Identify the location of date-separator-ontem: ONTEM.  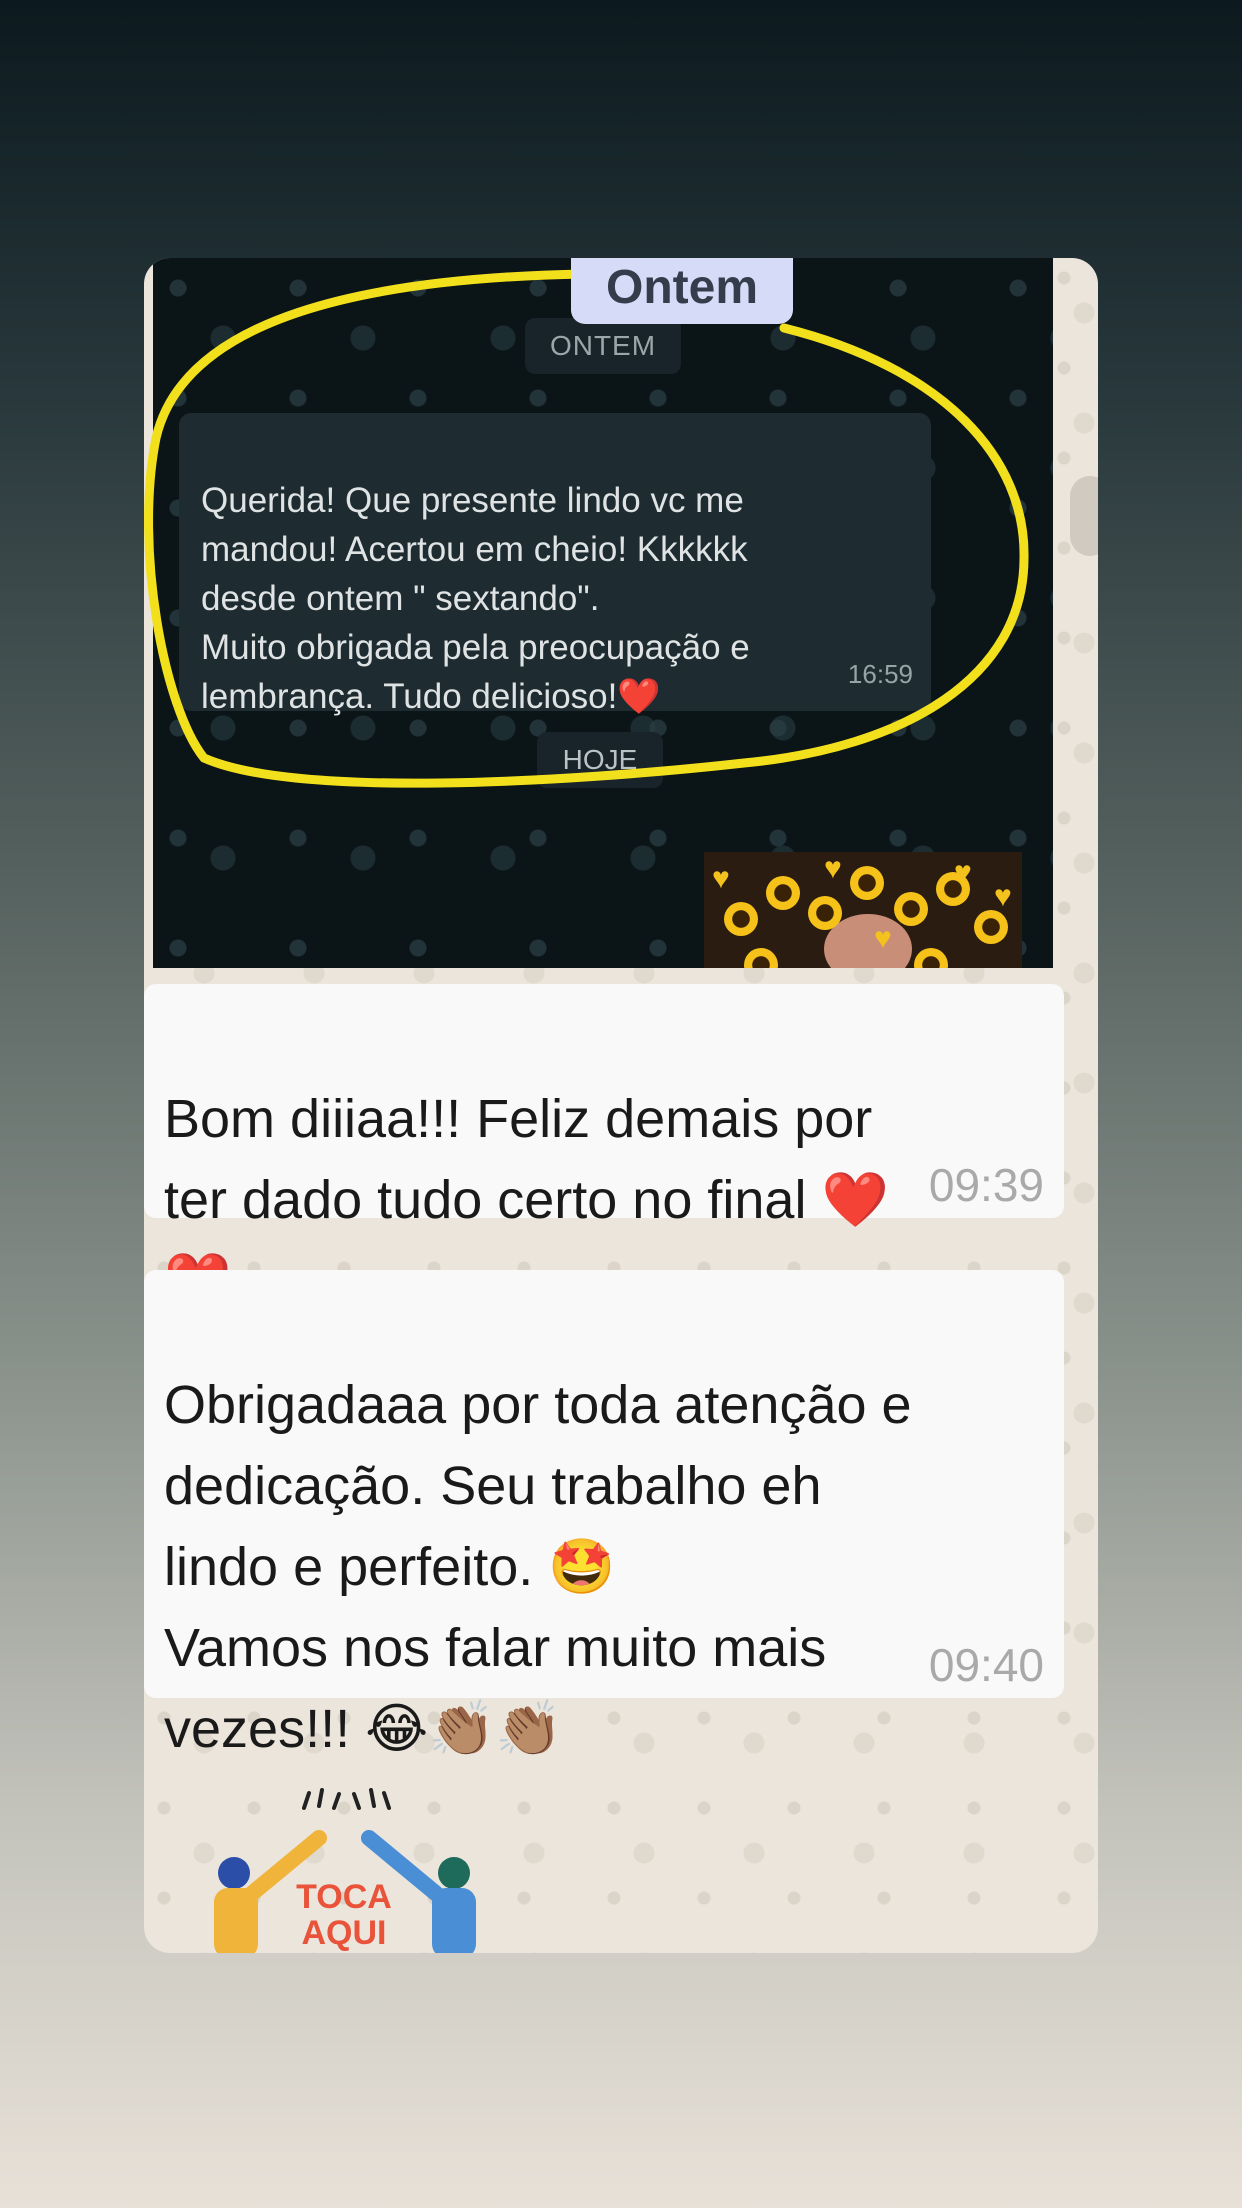
(603, 346).